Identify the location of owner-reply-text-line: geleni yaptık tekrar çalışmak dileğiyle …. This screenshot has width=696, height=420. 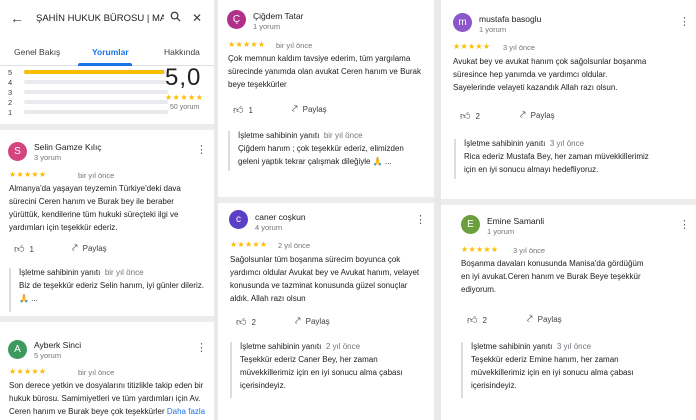
(315, 161).